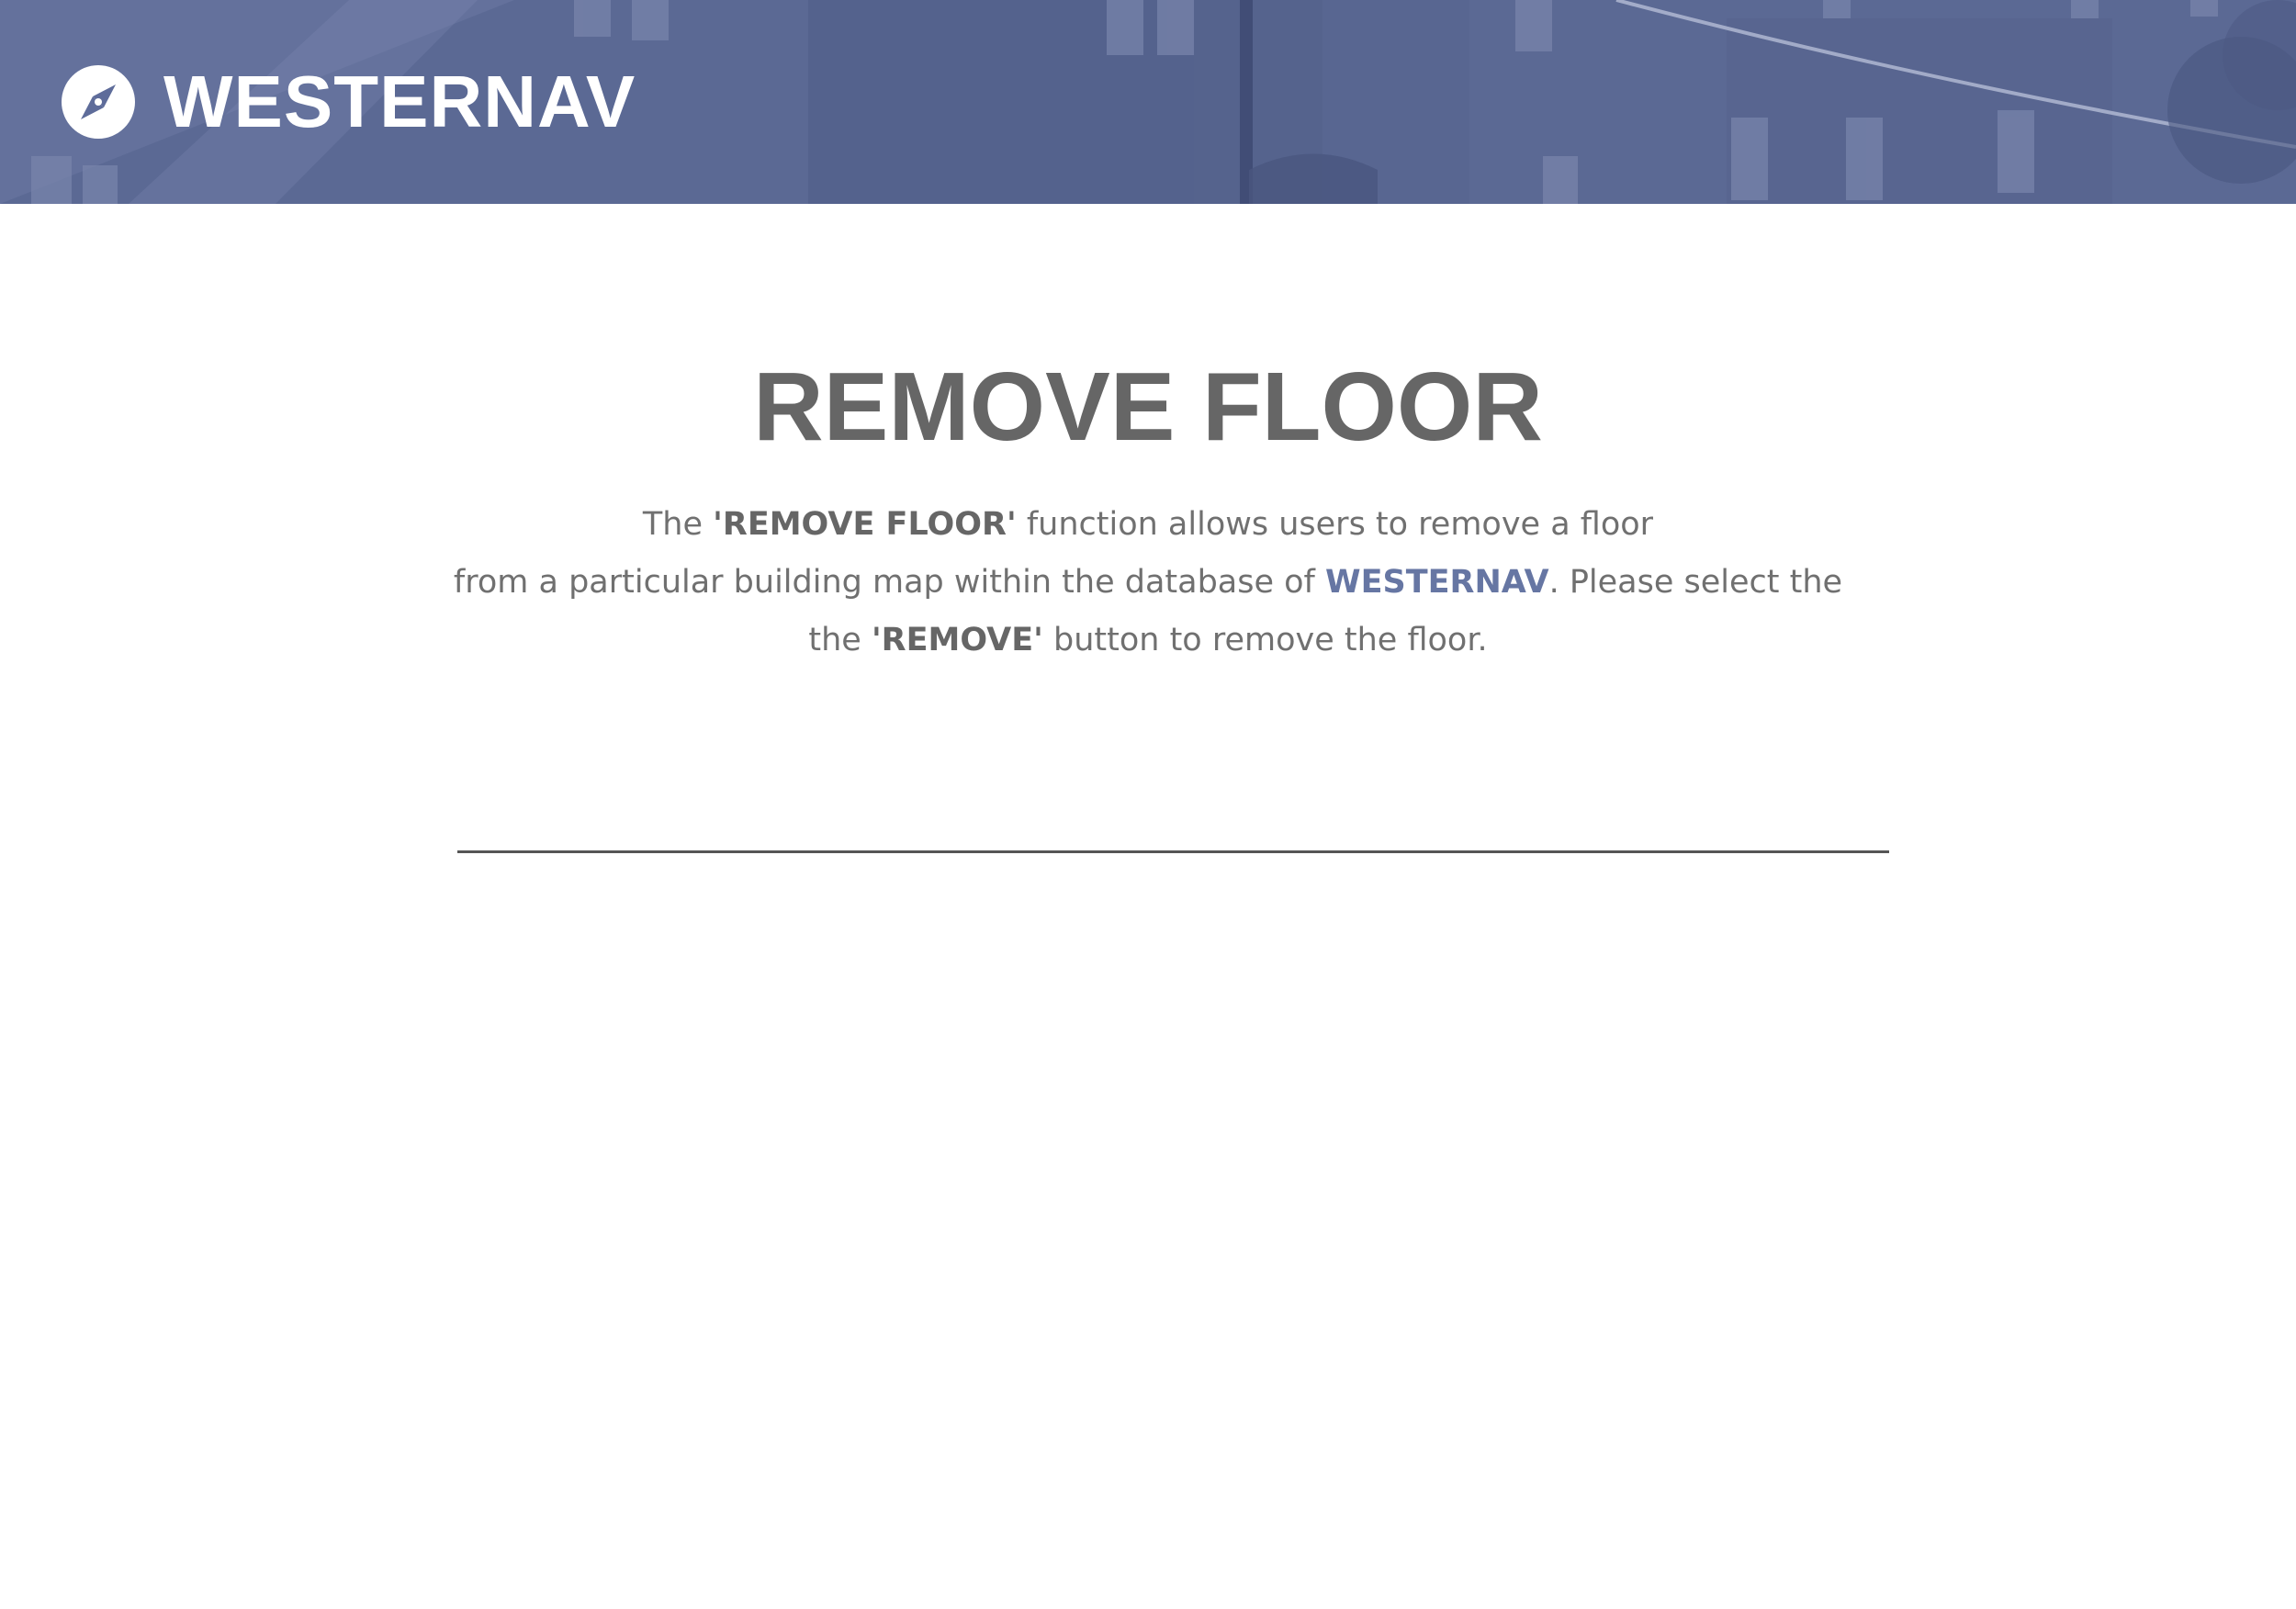  I want to click on header-banner: WESTERNAV, so click(1148, 102).